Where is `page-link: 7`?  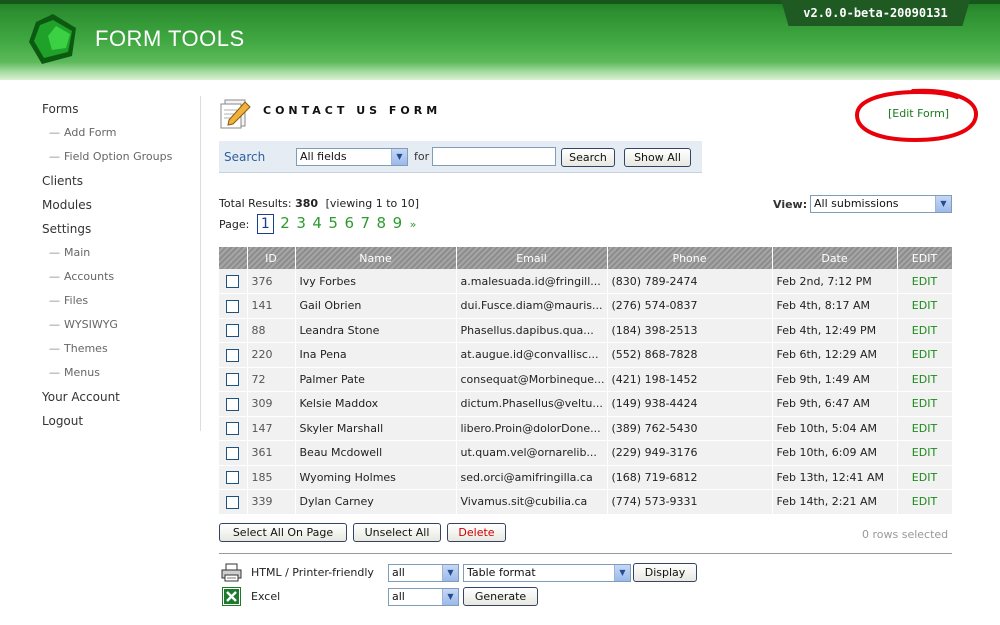
page-link: 7 is located at coordinates (366, 223).